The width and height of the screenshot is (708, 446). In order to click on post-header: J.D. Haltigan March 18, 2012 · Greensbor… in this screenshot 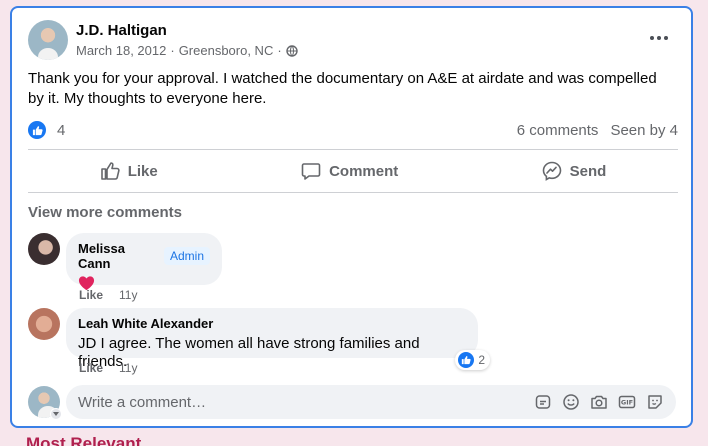, I will do `click(163, 40)`.